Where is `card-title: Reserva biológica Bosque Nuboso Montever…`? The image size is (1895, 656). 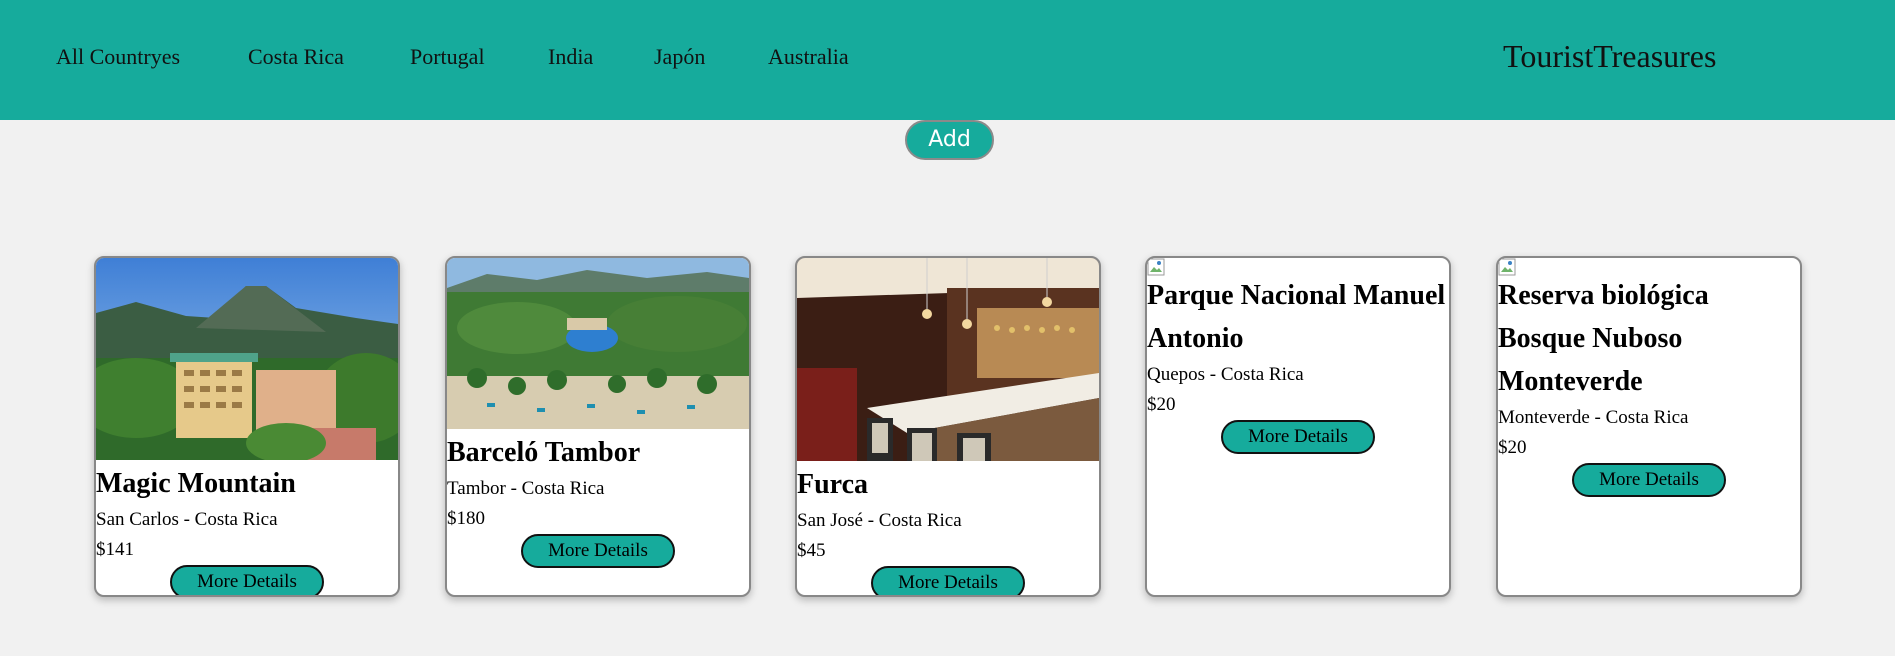 card-title: Reserva biológica Bosque Nuboso Montever… is located at coordinates (1603, 338).